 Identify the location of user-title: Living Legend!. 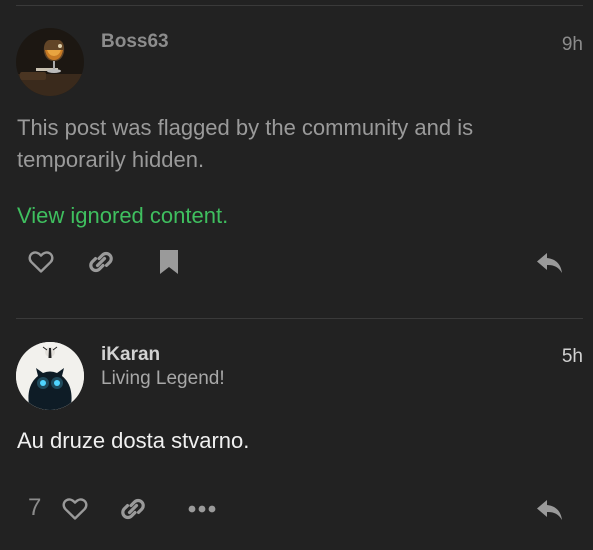
(163, 378).